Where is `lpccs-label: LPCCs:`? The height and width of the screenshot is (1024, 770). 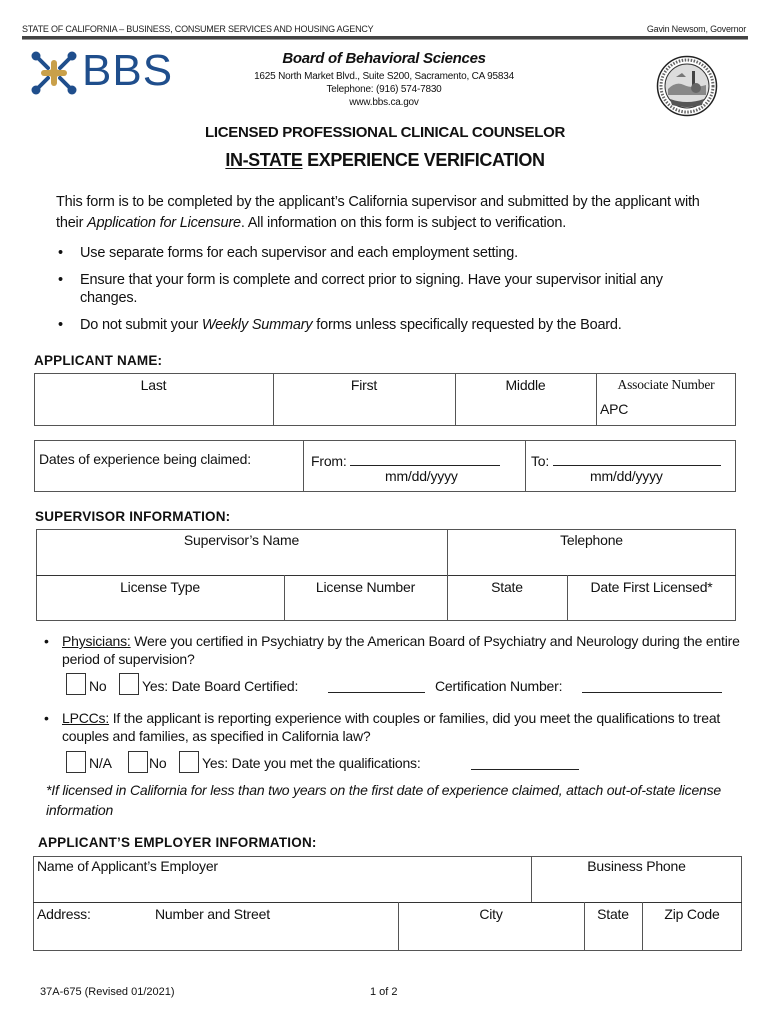 lpccs-label: LPCCs: is located at coordinates (86, 718).